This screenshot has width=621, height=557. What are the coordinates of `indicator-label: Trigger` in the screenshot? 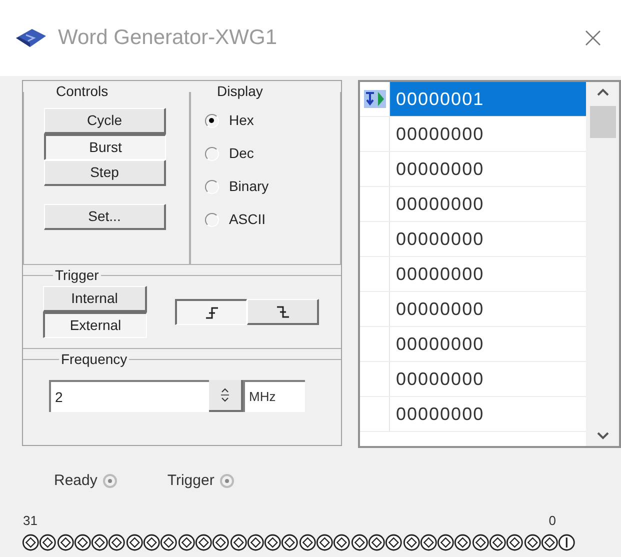 It's located at (190, 481).